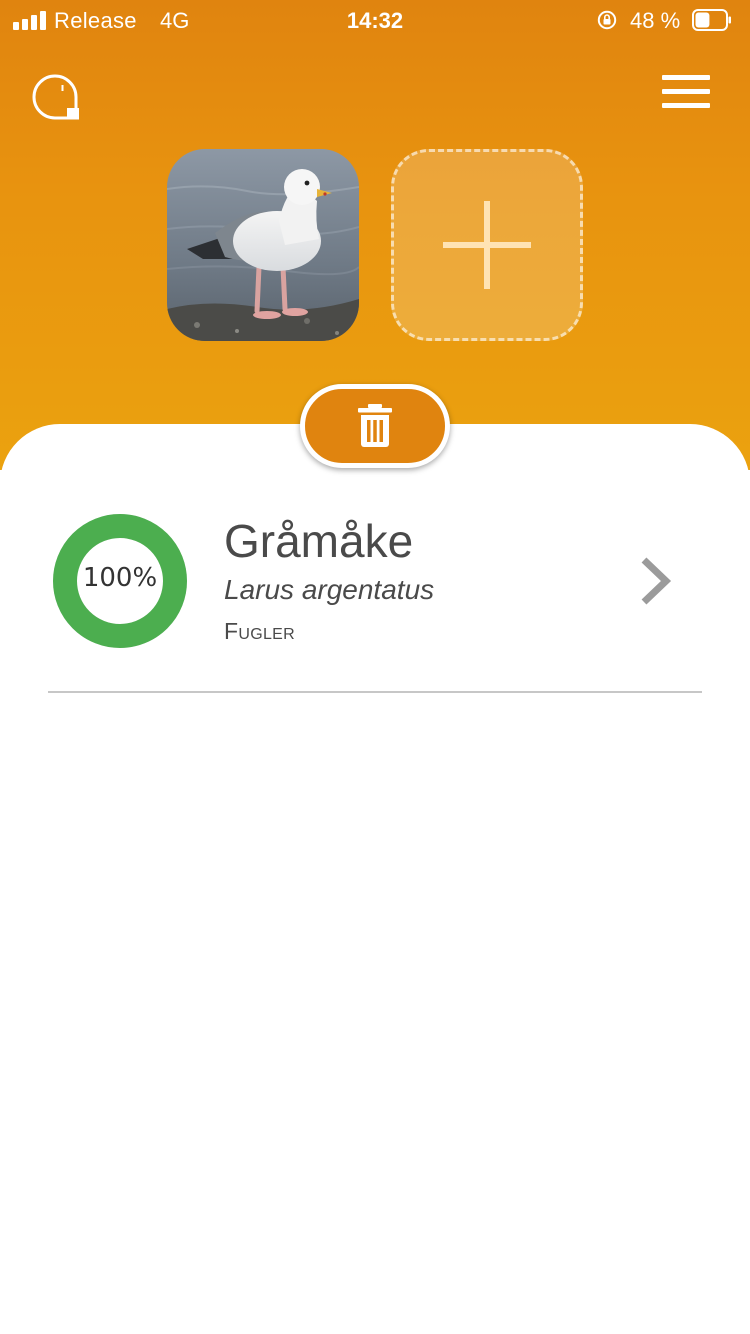 Image resolution: width=750 pixels, height=1334 pixels. I want to click on result-item: 100% Gråmåke Larus argentatus Fugler, so click(375, 595).